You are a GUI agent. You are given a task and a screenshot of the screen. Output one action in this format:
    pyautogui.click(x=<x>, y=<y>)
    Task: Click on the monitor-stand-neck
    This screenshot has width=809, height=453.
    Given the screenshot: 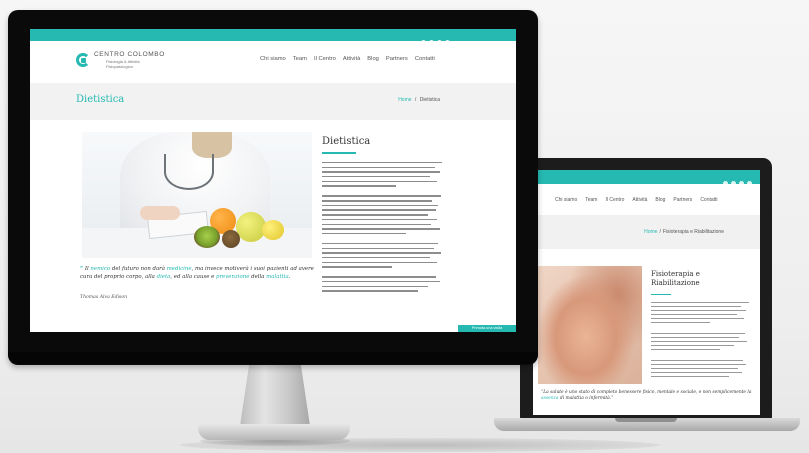 What is the action you would take?
    pyautogui.click(x=275, y=393)
    